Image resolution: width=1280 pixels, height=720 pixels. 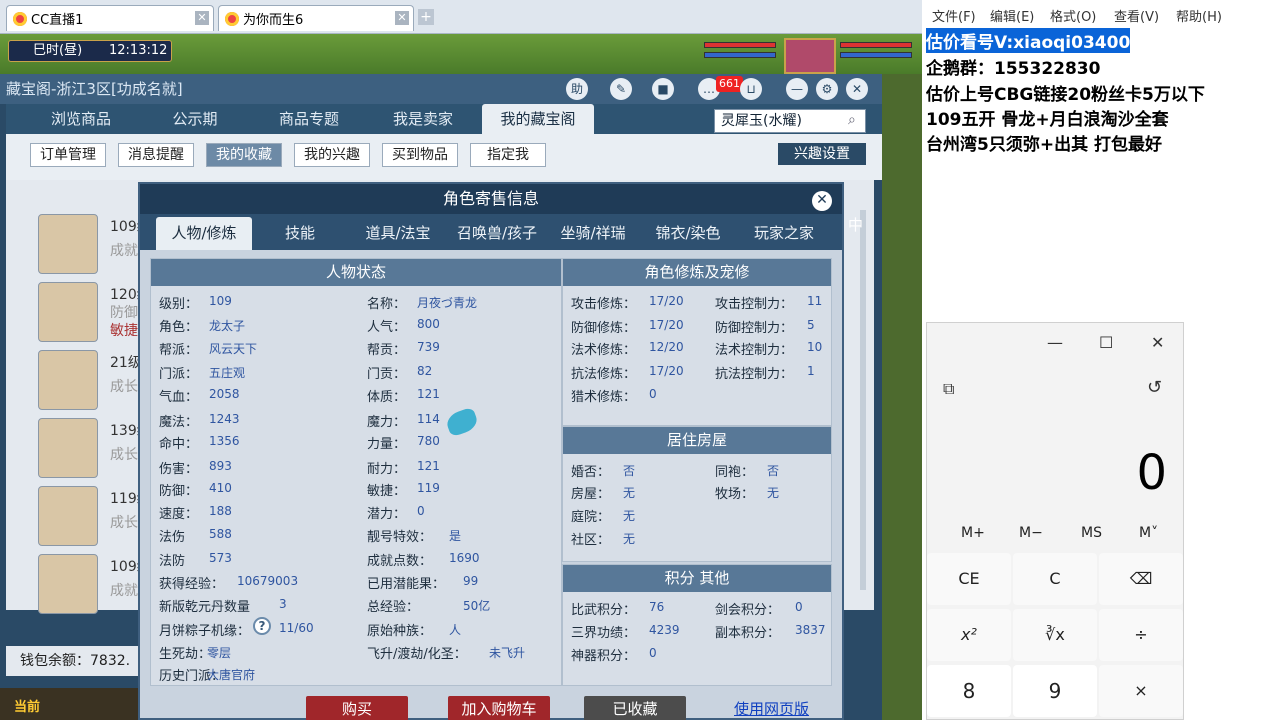 What do you see at coordinates (1031, 533) in the screenshot?
I see `mem-minus-button: M−` at bounding box center [1031, 533].